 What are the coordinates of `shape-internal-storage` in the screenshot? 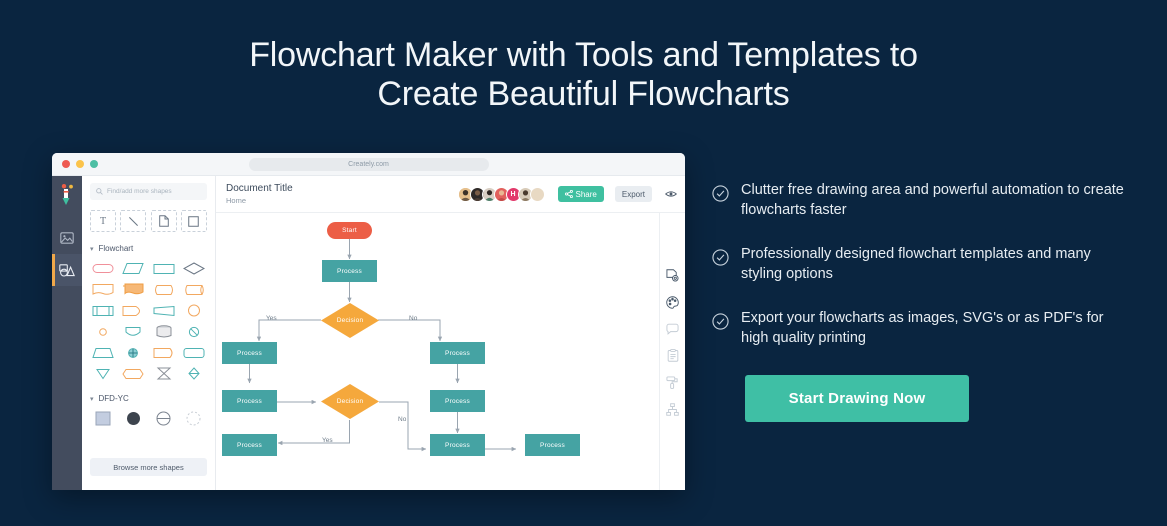 It's located at (103, 310).